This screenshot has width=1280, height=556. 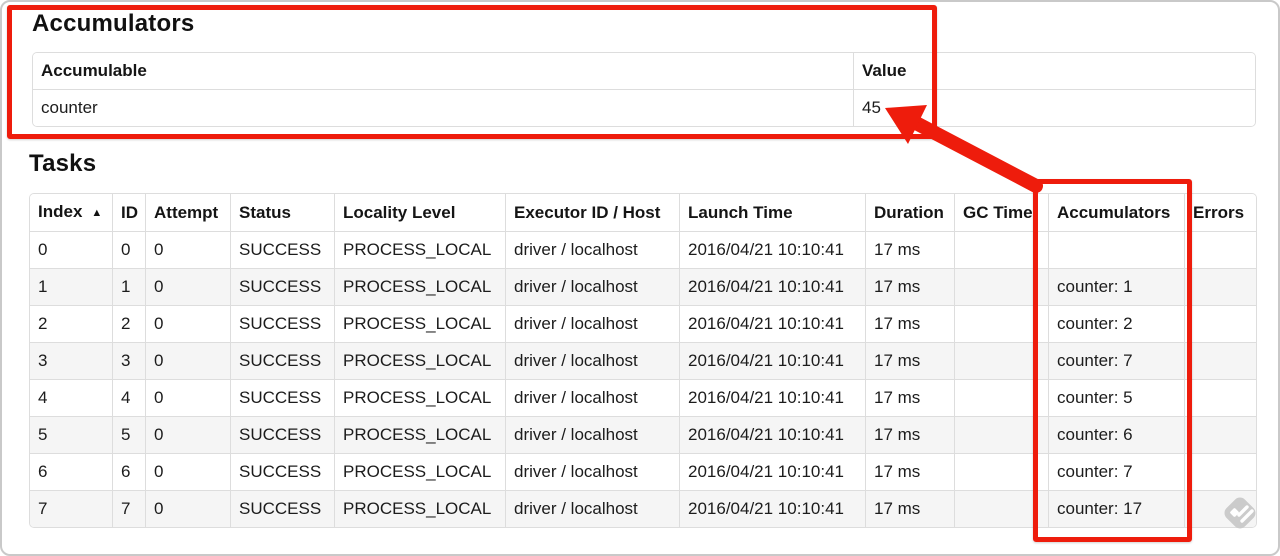 What do you see at coordinates (772, 212) in the screenshot?
I see `column-header-launch-time: Launch Time` at bounding box center [772, 212].